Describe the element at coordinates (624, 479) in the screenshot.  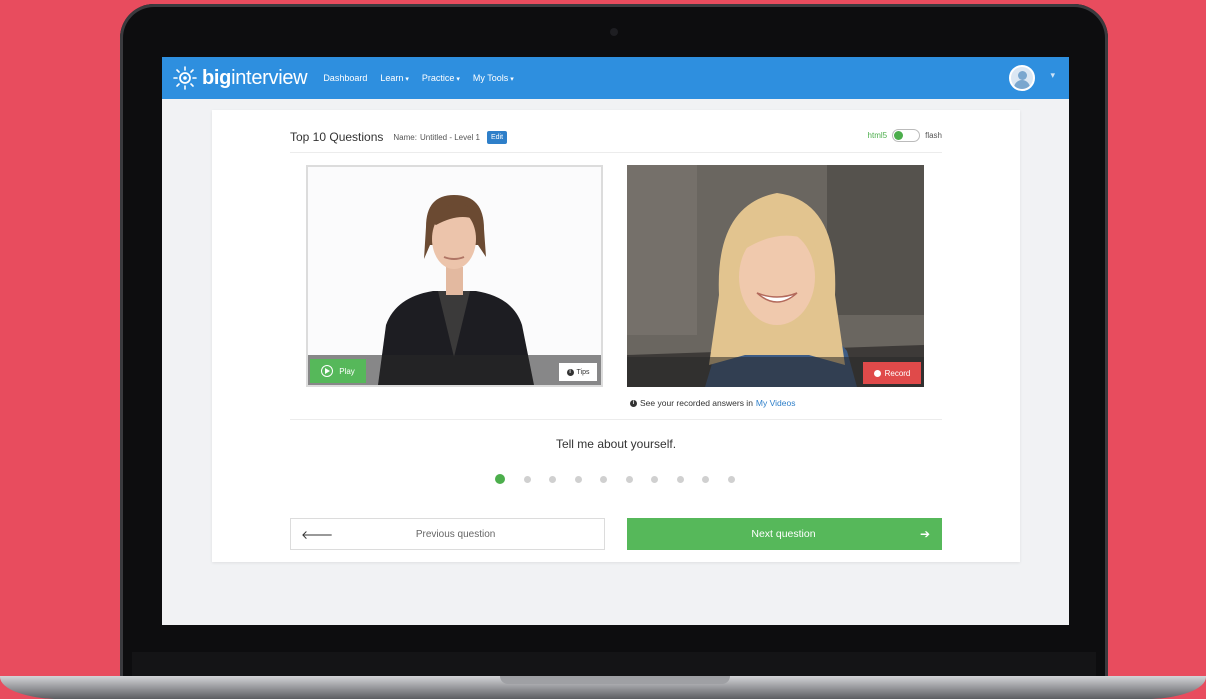
I see `question-progress-dots` at that location.